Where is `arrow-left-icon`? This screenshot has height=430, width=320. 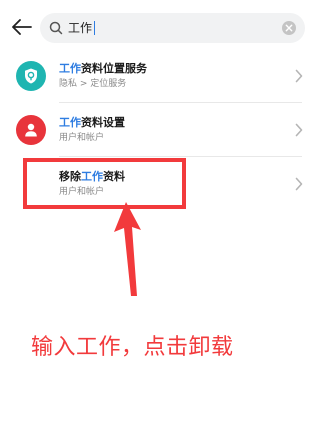 arrow-left-icon is located at coordinates (22, 27).